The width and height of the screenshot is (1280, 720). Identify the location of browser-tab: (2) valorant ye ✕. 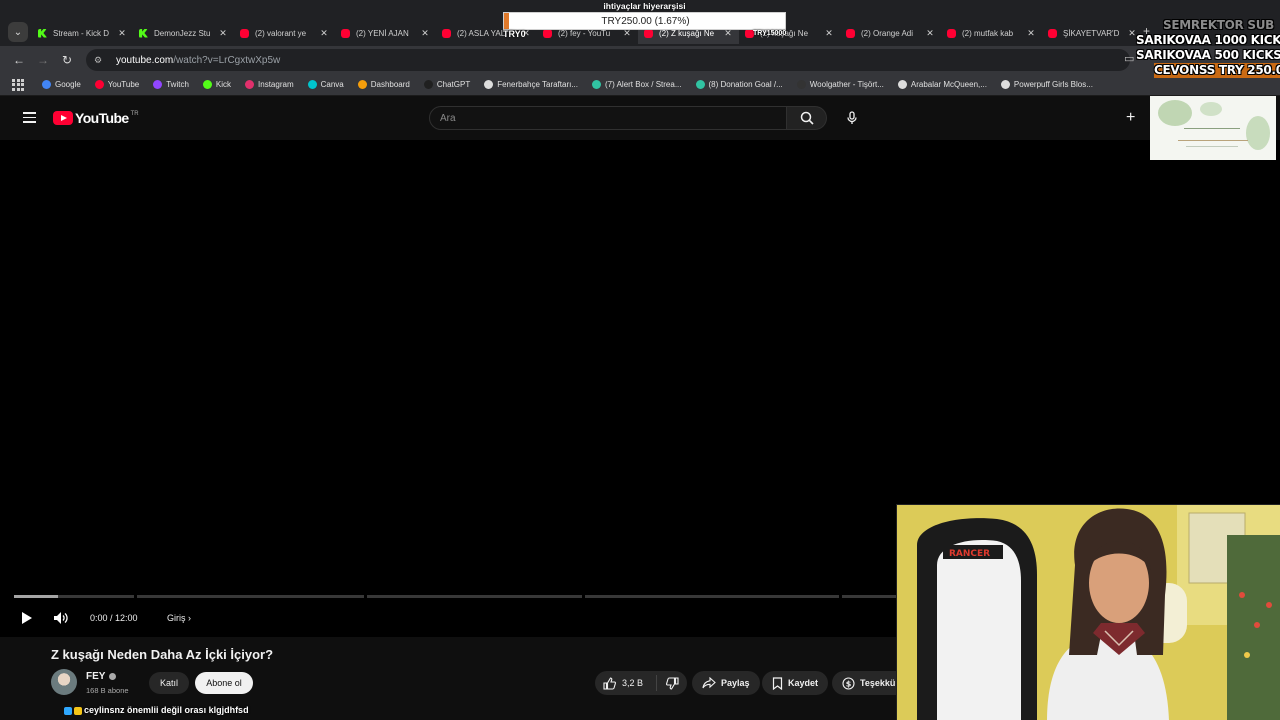
(284, 33).